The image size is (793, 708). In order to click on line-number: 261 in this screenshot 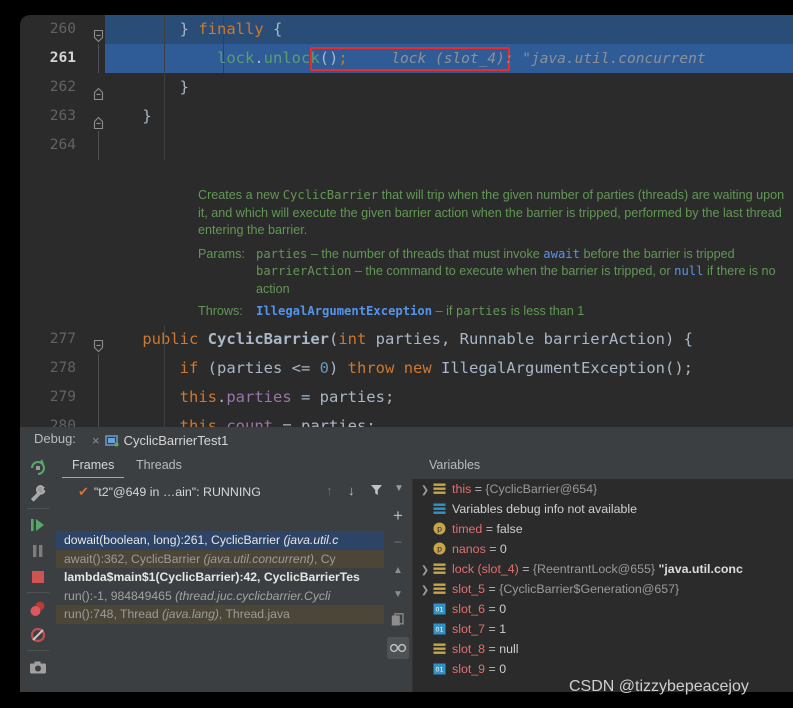, I will do `click(62, 58)`.